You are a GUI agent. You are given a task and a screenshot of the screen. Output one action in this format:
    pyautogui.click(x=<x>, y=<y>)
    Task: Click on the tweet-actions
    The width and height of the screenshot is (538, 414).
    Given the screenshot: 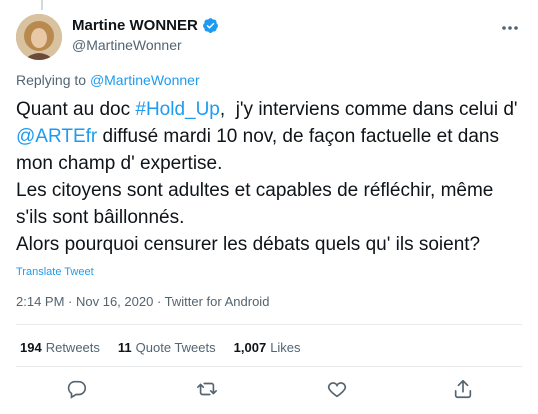 What is the action you would take?
    pyautogui.click(x=269, y=391)
    